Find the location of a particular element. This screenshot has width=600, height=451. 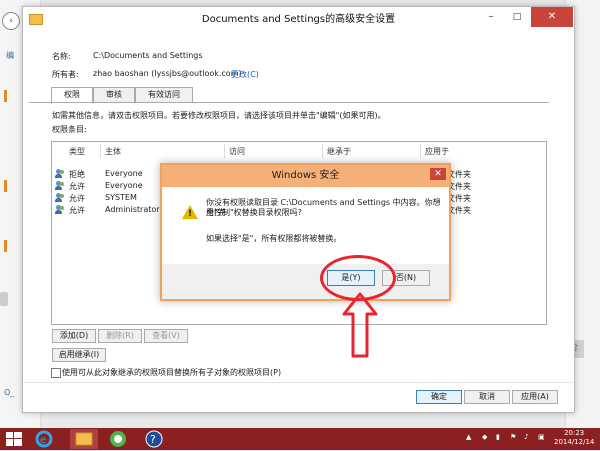

explorer-icon is located at coordinates (84, 439).